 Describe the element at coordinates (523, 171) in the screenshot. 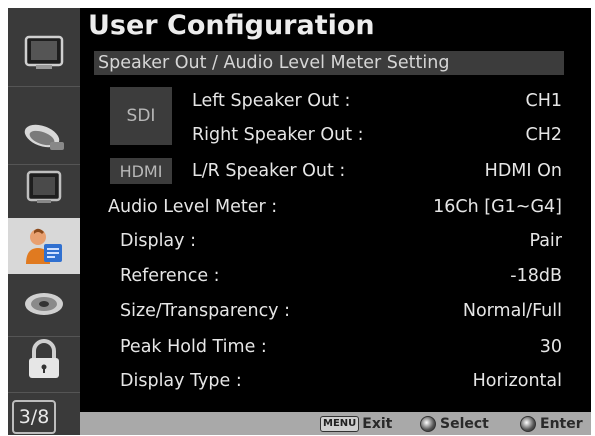

I see `setting-value: HDMI On` at that location.